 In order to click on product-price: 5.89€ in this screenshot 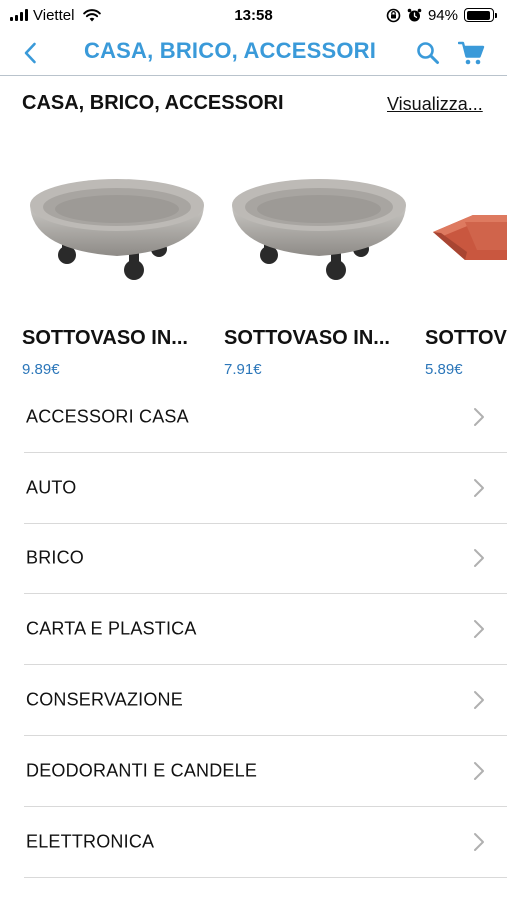, I will do `click(444, 369)`.